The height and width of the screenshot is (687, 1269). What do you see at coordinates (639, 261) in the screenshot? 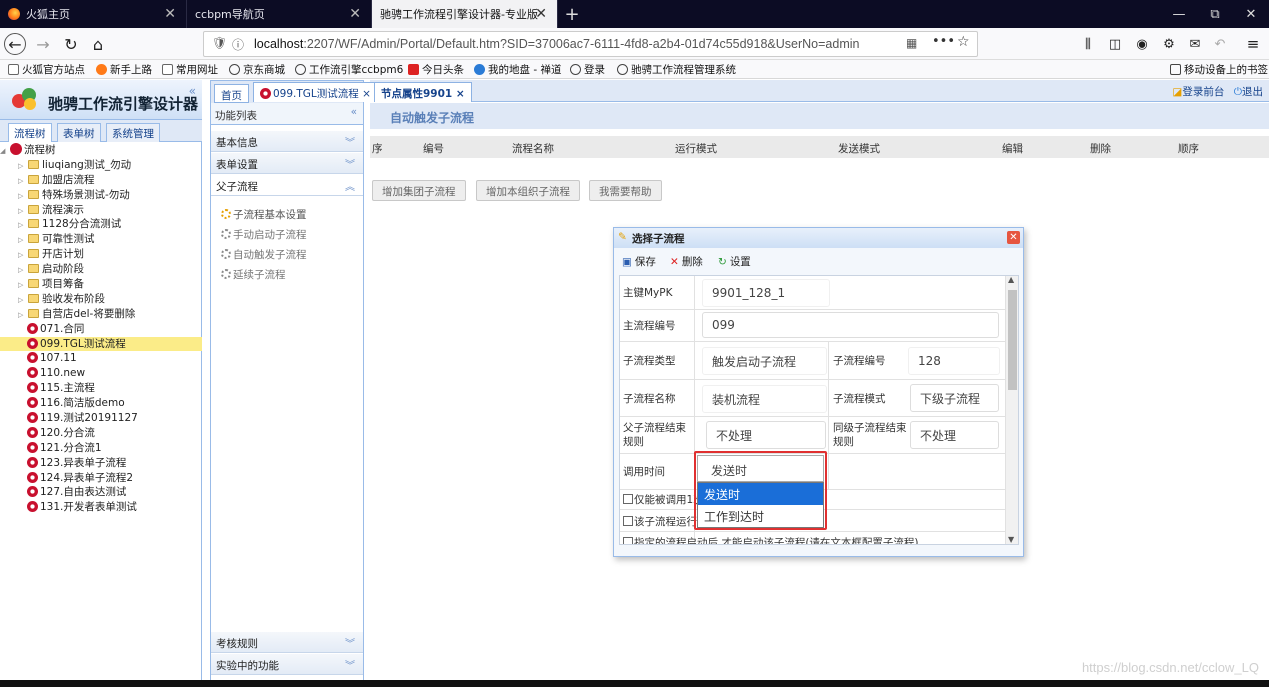
I see `save-button: ▣ 保存` at bounding box center [639, 261].